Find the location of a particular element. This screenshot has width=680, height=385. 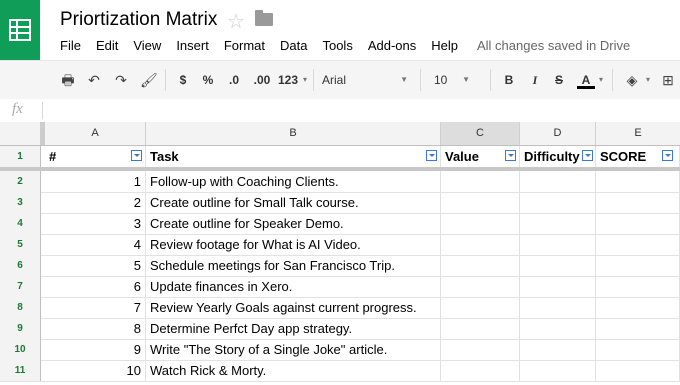

fill-color-caret-icon: ▾ is located at coordinates (648, 80).